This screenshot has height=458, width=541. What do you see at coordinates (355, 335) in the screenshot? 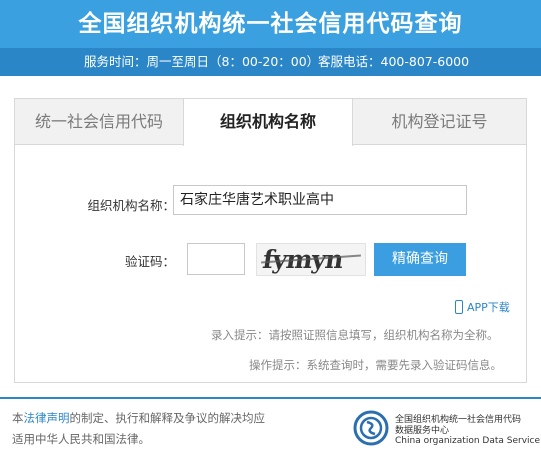
I see `entry-hint: 录入提示：请按照证照信息填写，组织机构名称为全称。` at bounding box center [355, 335].